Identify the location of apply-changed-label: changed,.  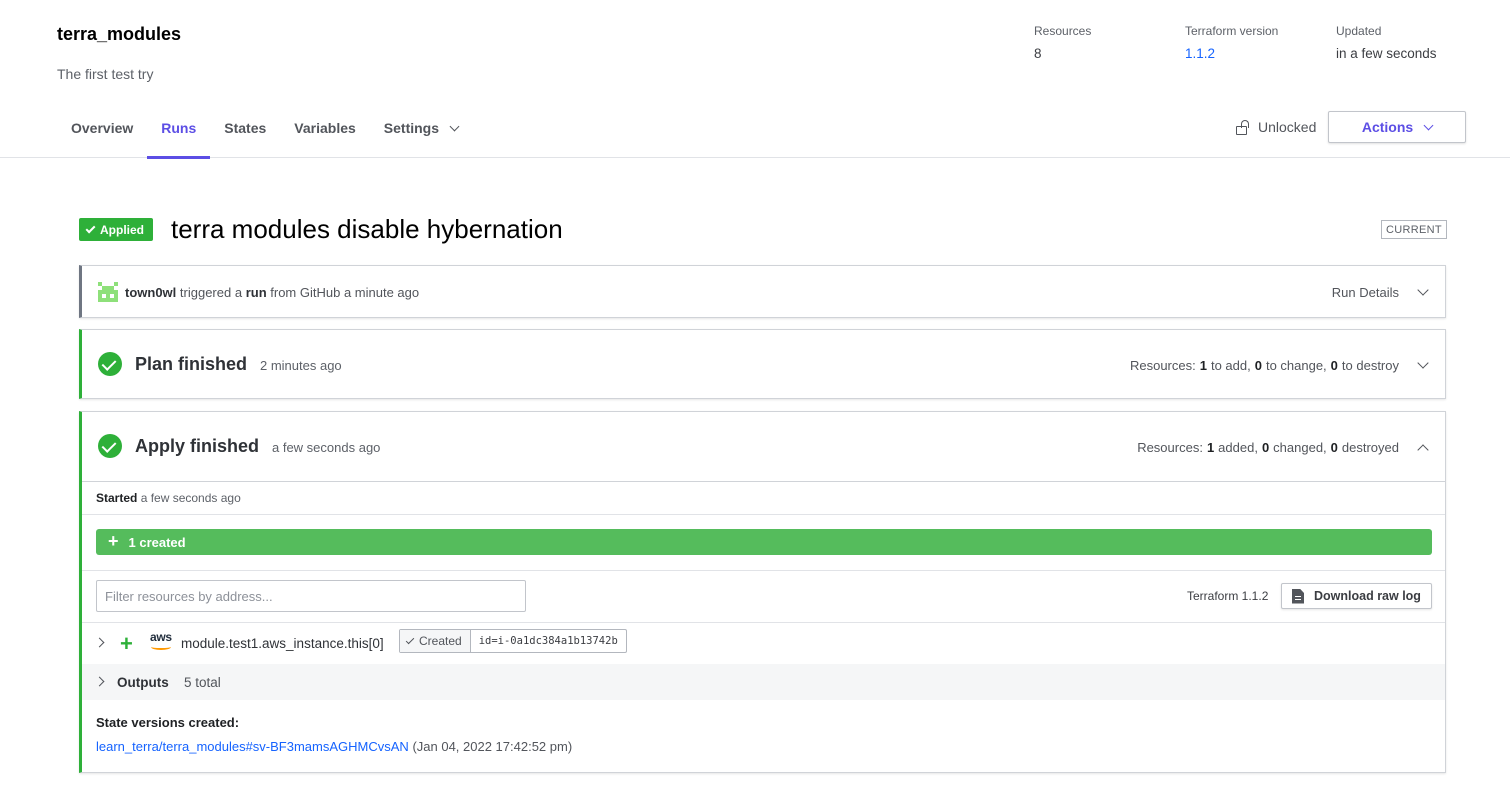
(1300, 447).